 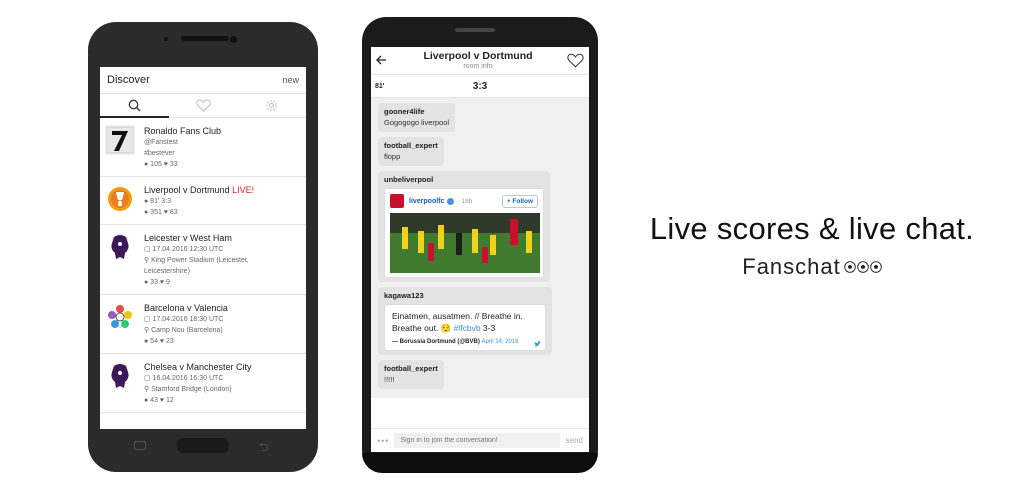 What do you see at coordinates (166, 39) in the screenshot?
I see `phone-sensor` at bounding box center [166, 39].